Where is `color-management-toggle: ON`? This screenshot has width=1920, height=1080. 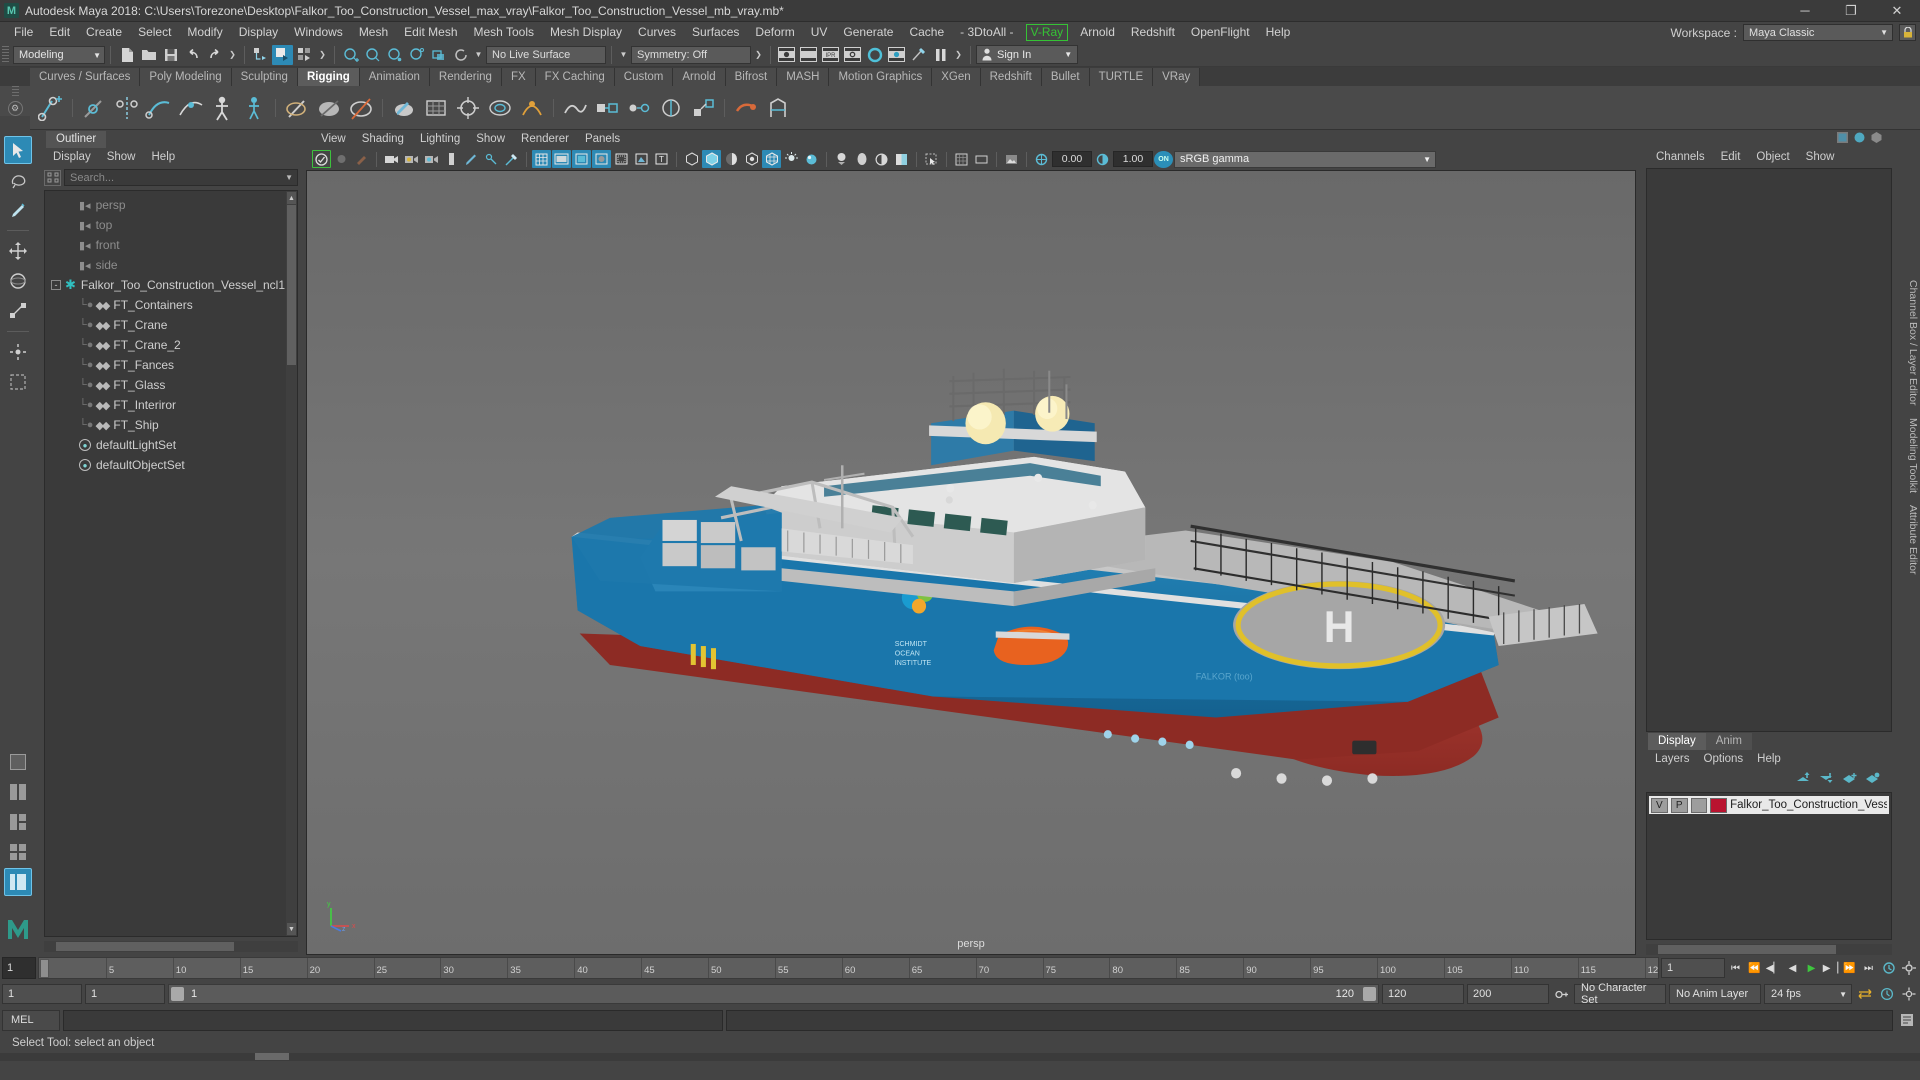 color-management-toggle: ON is located at coordinates (1163, 159).